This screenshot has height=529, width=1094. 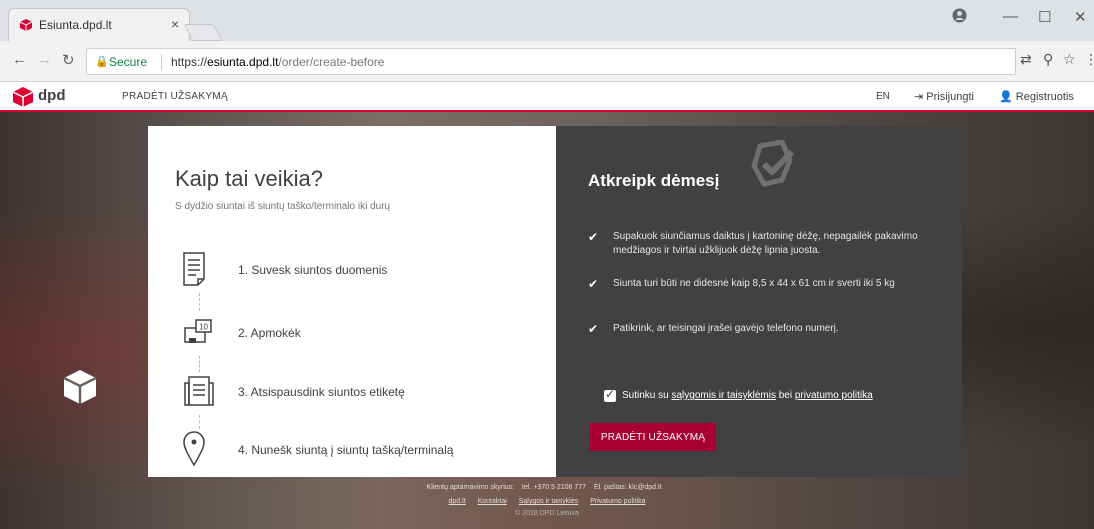 What do you see at coordinates (321, 392) in the screenshot?
I see `step-label: 3. Atsispausdink siuntos etiketę` at bounding box center [321, 392].